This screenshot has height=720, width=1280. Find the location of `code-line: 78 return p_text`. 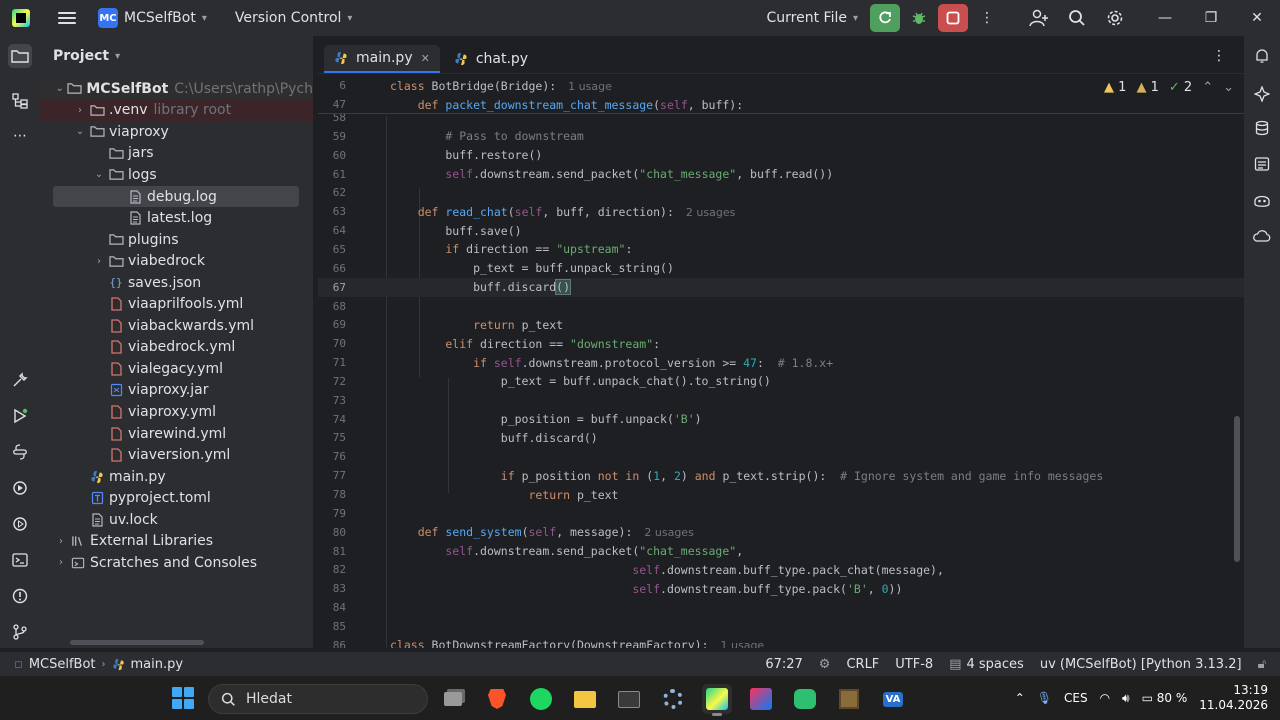

code-line: 78 return p_text is located at coordinates (781, 494).